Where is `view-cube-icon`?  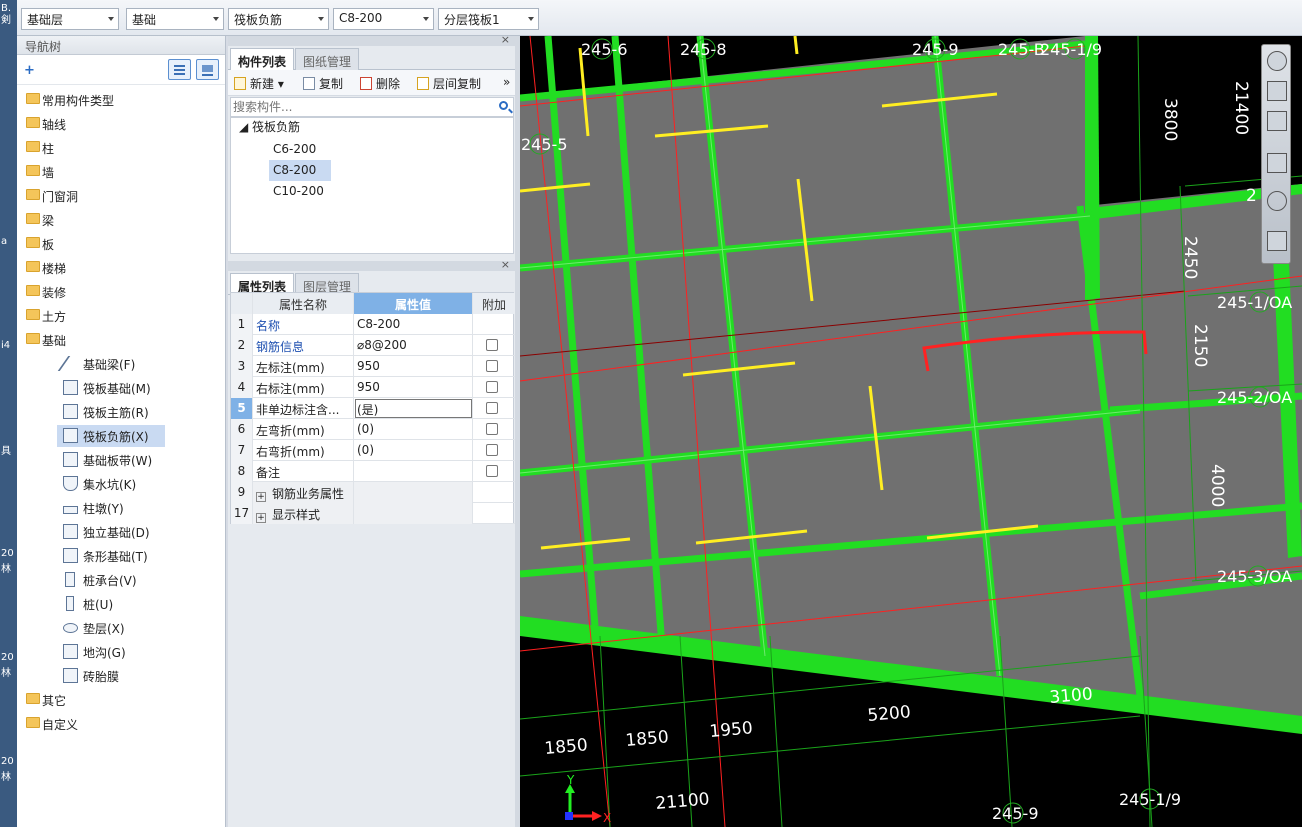 view-cube-icon is located at coordinates (1277, 163).